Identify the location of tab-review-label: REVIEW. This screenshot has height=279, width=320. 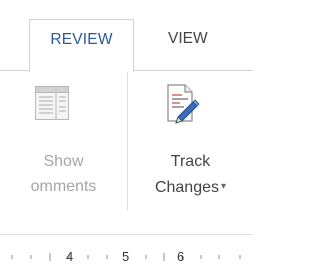
(81, 39).